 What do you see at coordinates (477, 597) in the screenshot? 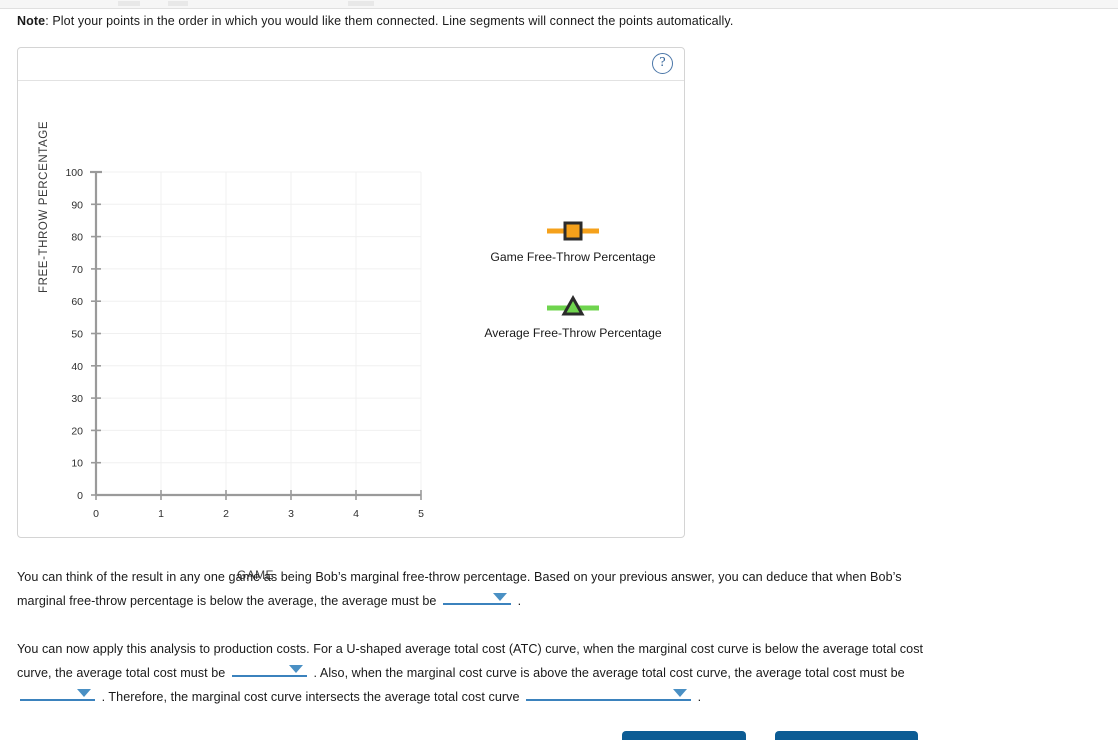
I see `dropdown-average-direction` at bounding box center [477, 597].